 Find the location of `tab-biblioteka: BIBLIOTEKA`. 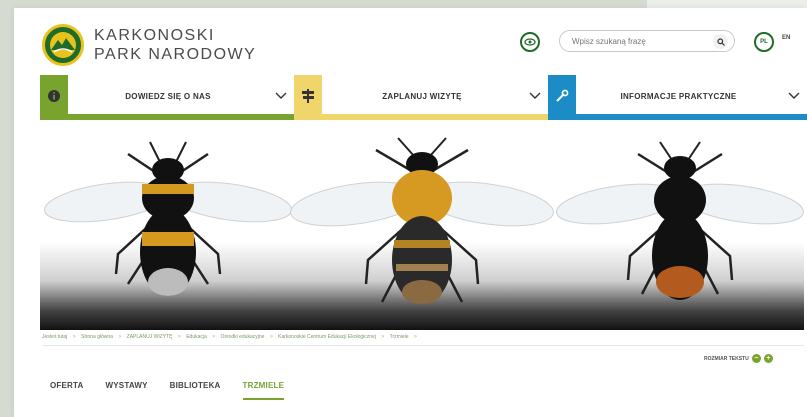

tab-biblioteka: BIBLIOTEKA is located at coordinates (195, 390).